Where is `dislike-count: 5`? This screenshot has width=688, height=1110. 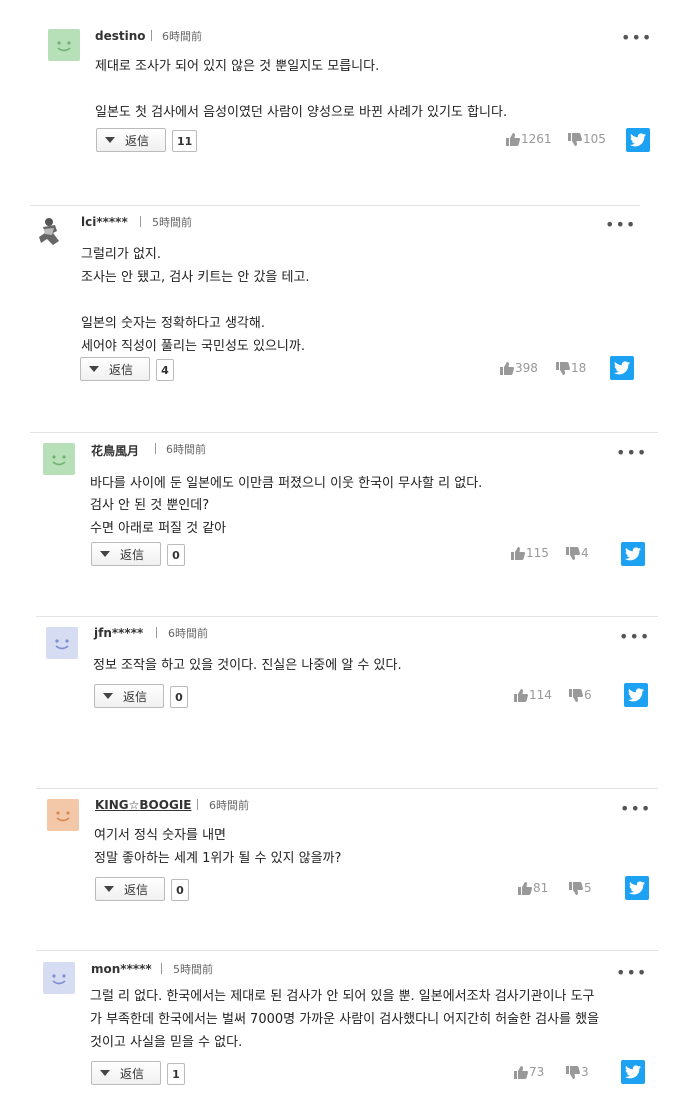
dislike-count: 5 is located at coordinates (588, 888).